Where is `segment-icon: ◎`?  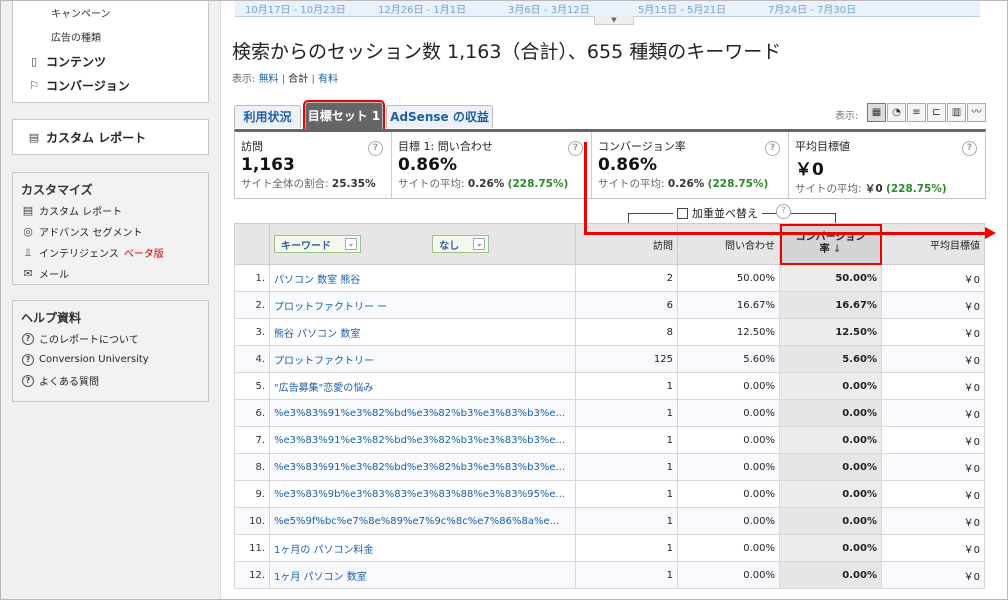
segment-icon: ◎ is located at coordinates (28, 231).